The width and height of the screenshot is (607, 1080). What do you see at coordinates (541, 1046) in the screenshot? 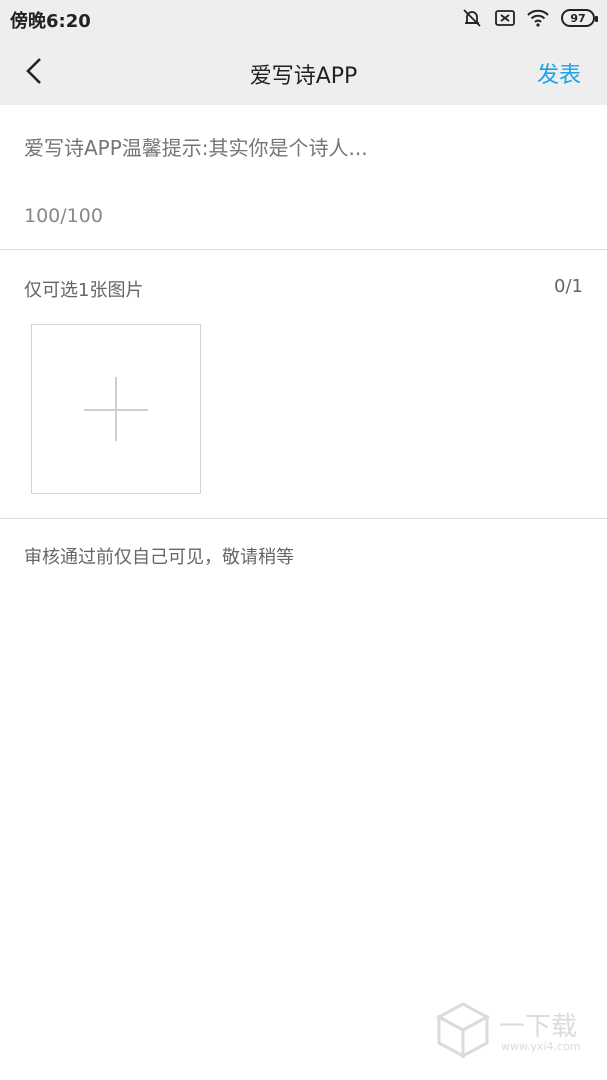
I see `watermark-url: www.yxi4.com` at bounding box center [541, 1046].